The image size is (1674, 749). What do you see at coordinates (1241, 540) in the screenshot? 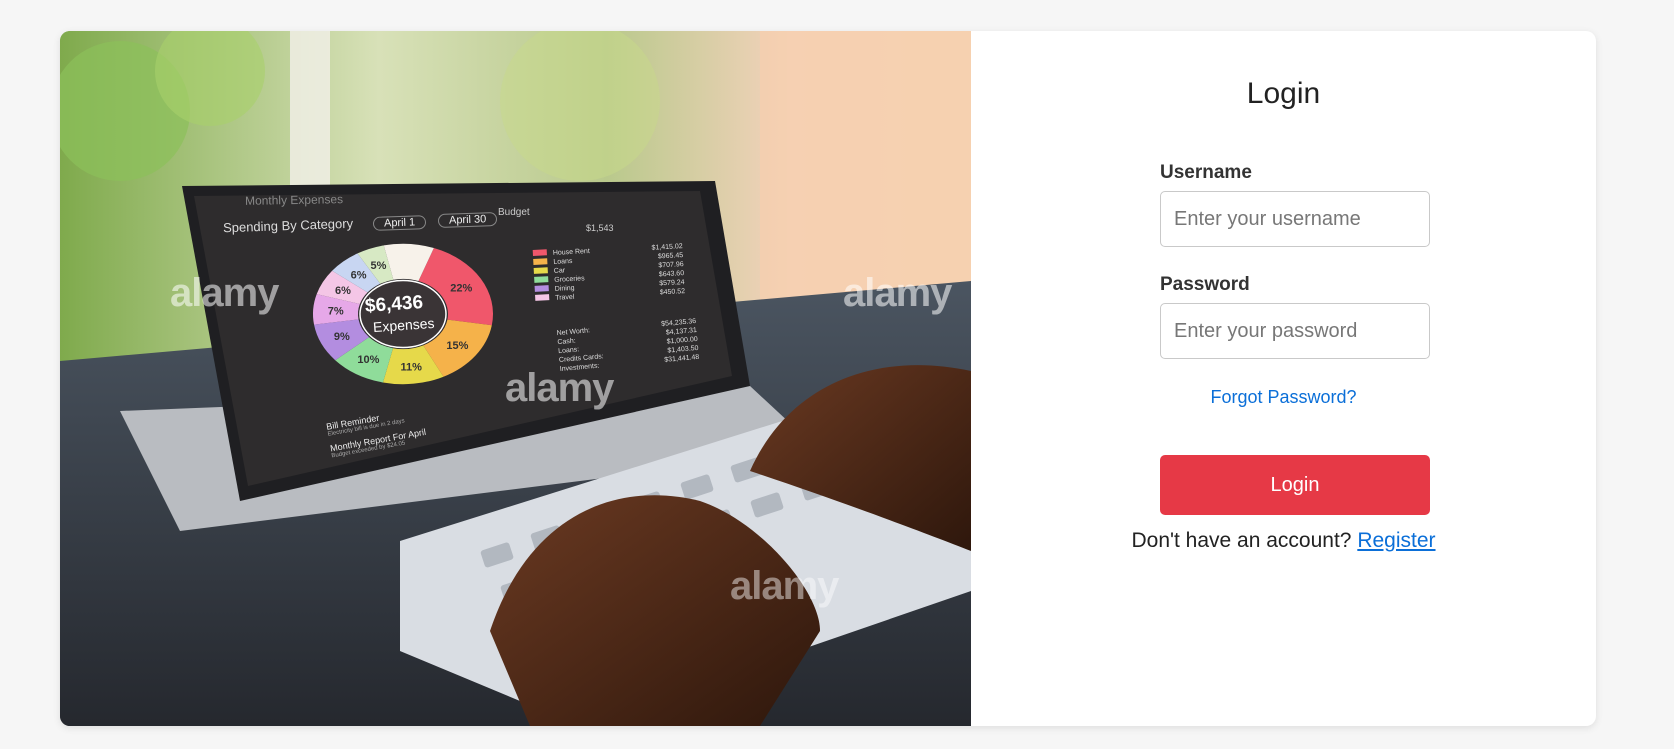
I see `register-prompt-text: Don't have an account?` at bounding box center [1241, 540].